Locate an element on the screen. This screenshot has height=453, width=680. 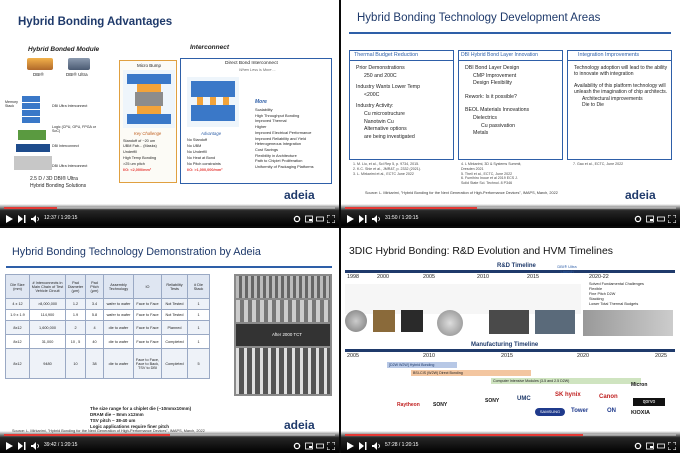
mb-item: Underfill is located at coordinates (130, 152).